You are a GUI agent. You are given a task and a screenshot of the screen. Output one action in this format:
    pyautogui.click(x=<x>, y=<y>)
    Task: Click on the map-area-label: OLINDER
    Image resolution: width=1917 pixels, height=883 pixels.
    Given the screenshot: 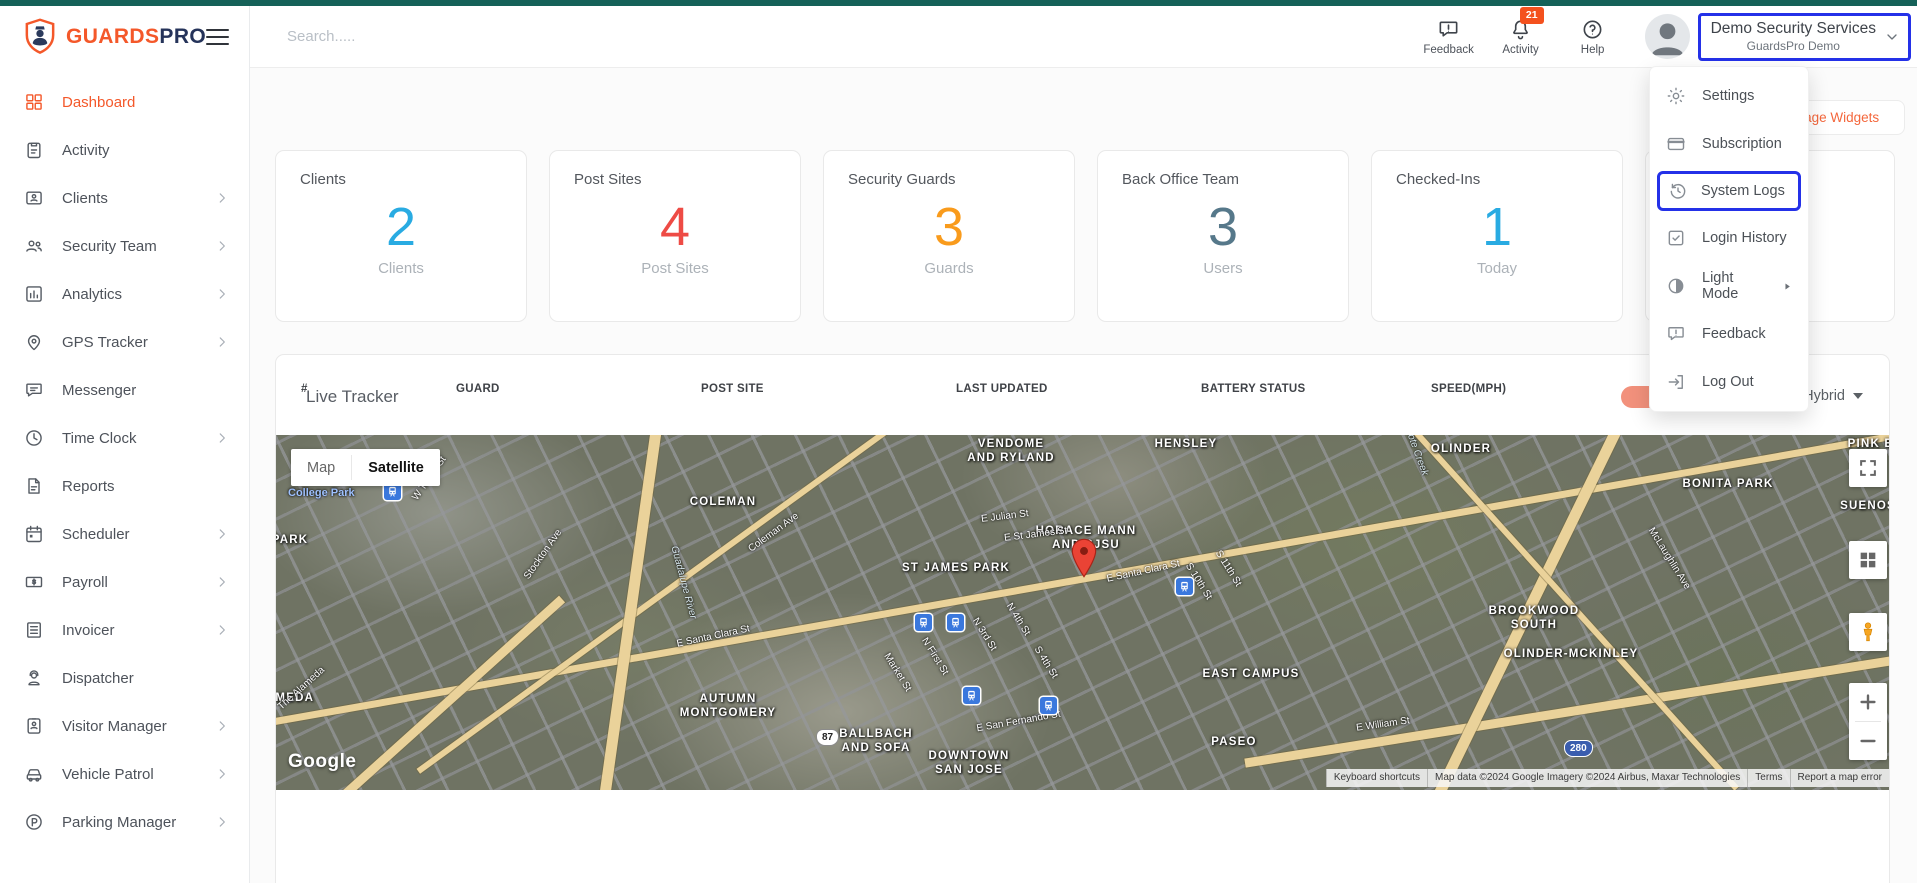 What is the action you would take?
    pyautogui.click(x=1461, y=449)
    